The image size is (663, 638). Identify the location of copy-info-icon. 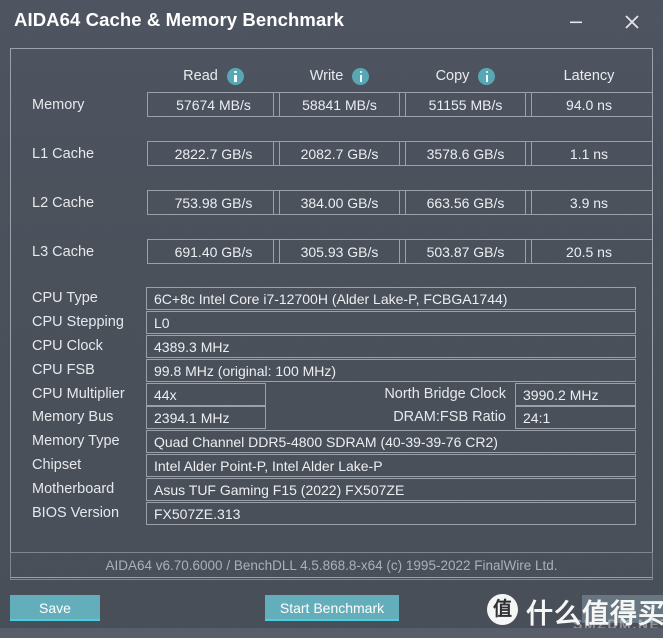
(487, 76).